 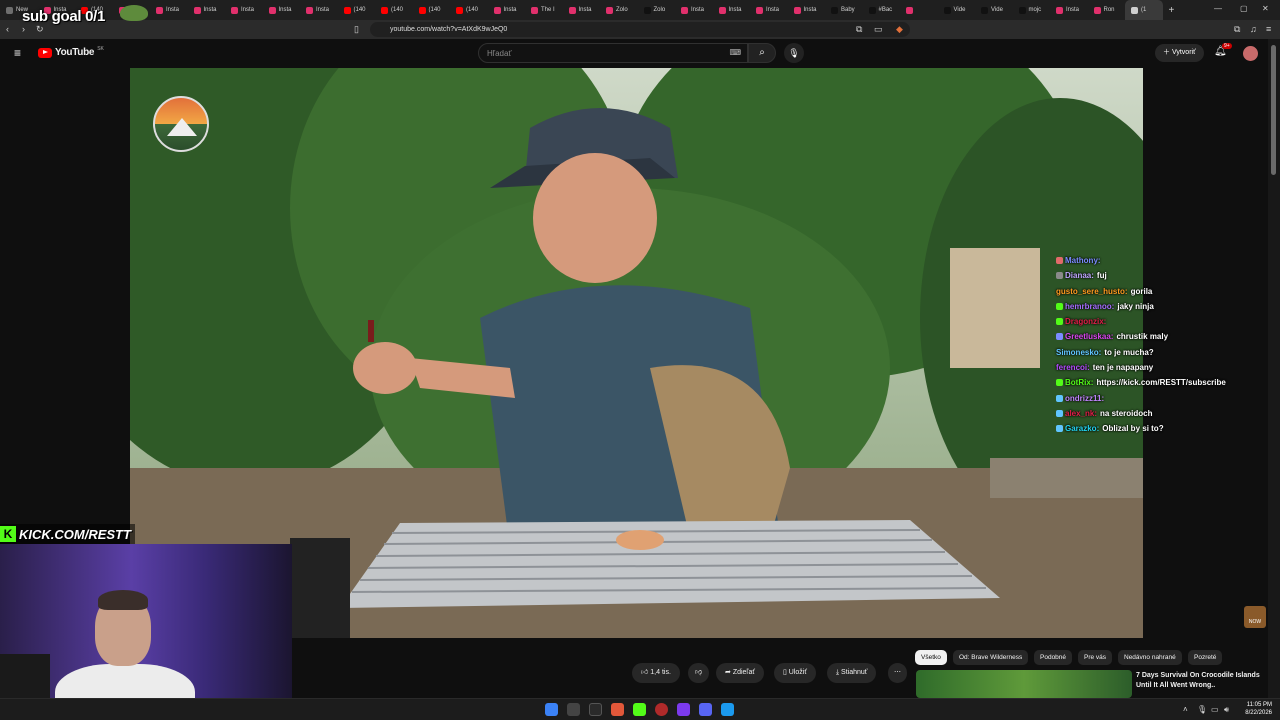 I want to click on kick-app-icon, so click(x=639, y=709).